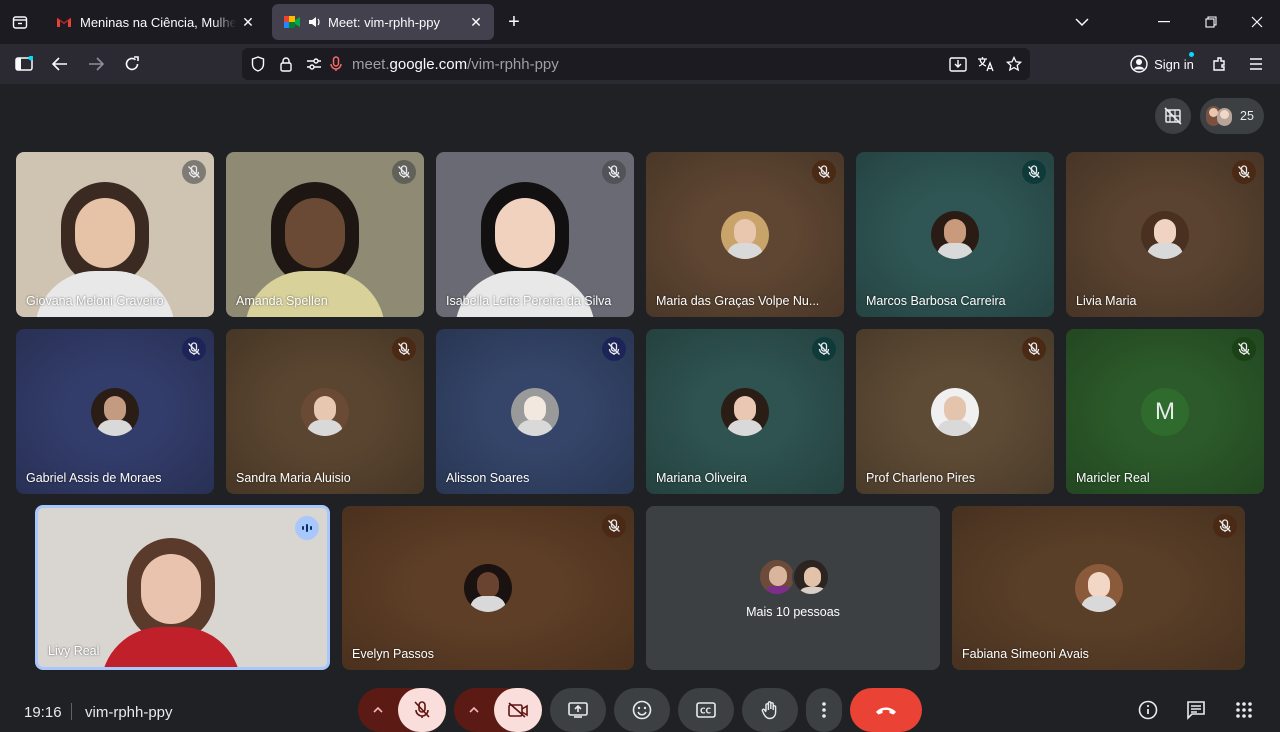 This screenshot has height=732, width=1280. I want to click on captions-button: CC, so click(706, 710).